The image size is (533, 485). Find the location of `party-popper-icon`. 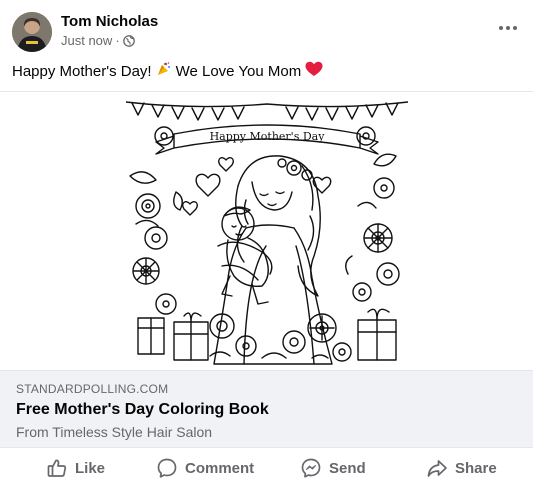

party-popper-icon is located at coordinates (164, 71).